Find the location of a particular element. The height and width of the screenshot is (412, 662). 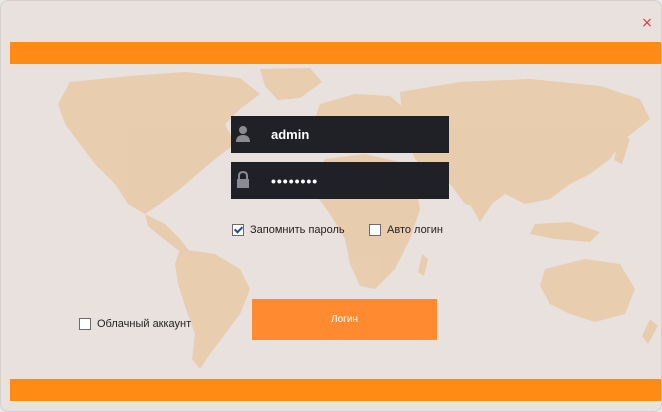

remember-password-label: Запомнить пароль is located at coordinates (297, 230).